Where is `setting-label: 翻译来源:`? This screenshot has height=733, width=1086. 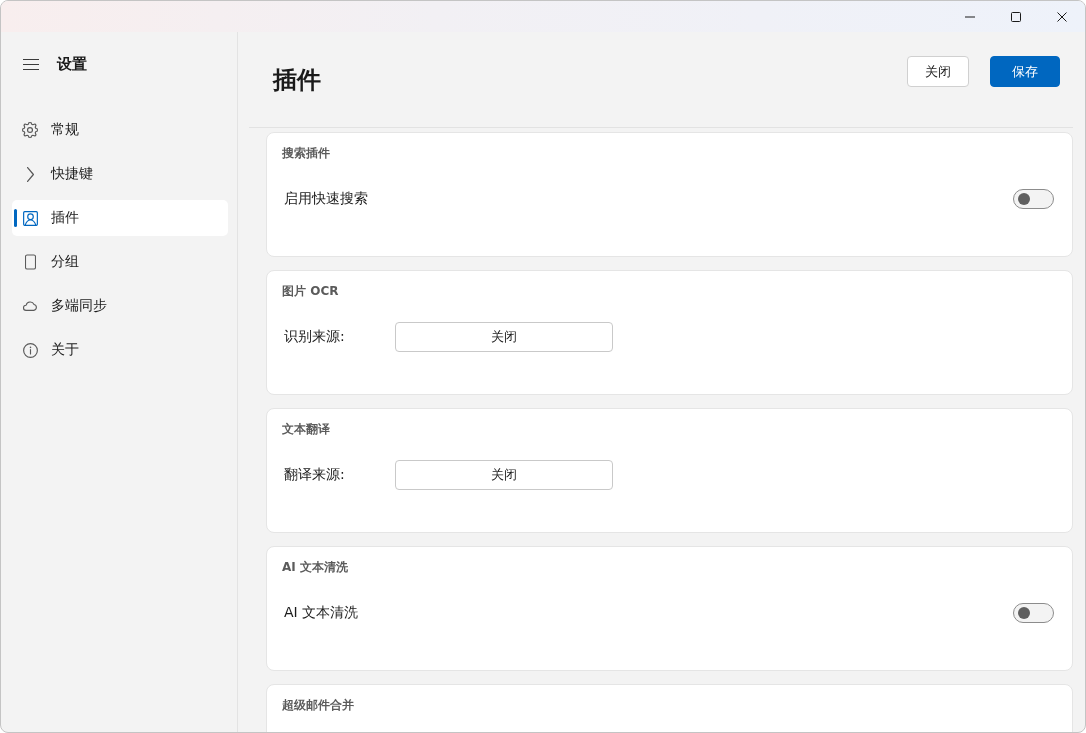
setting-label: 翻译来源: is located at coordinates (315, 475).